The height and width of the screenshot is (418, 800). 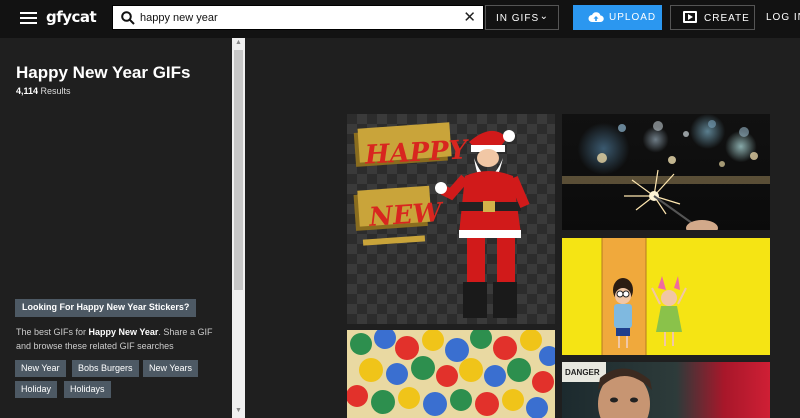 I want to click on gif-tile-sparkler, so click(x=666, y=172).